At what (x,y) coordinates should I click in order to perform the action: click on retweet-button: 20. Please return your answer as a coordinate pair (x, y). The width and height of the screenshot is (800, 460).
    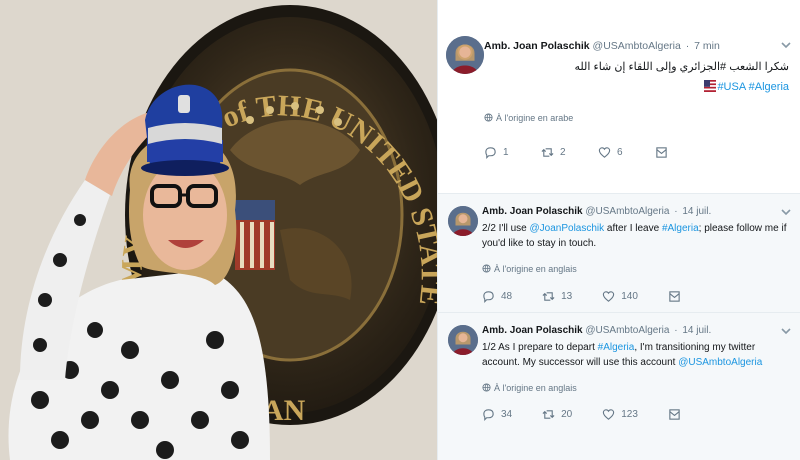
    Looking at the image, I should click on (557, 414).